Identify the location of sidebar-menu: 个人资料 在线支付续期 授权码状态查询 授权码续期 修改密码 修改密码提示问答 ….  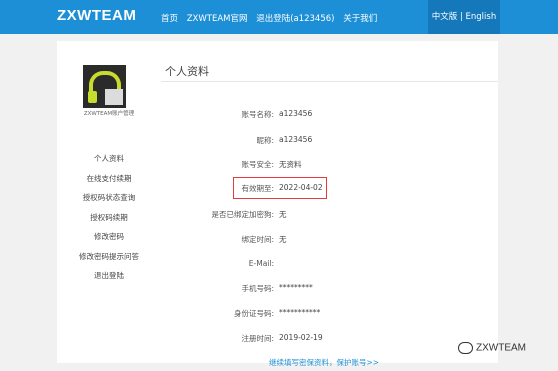
(109, 217).